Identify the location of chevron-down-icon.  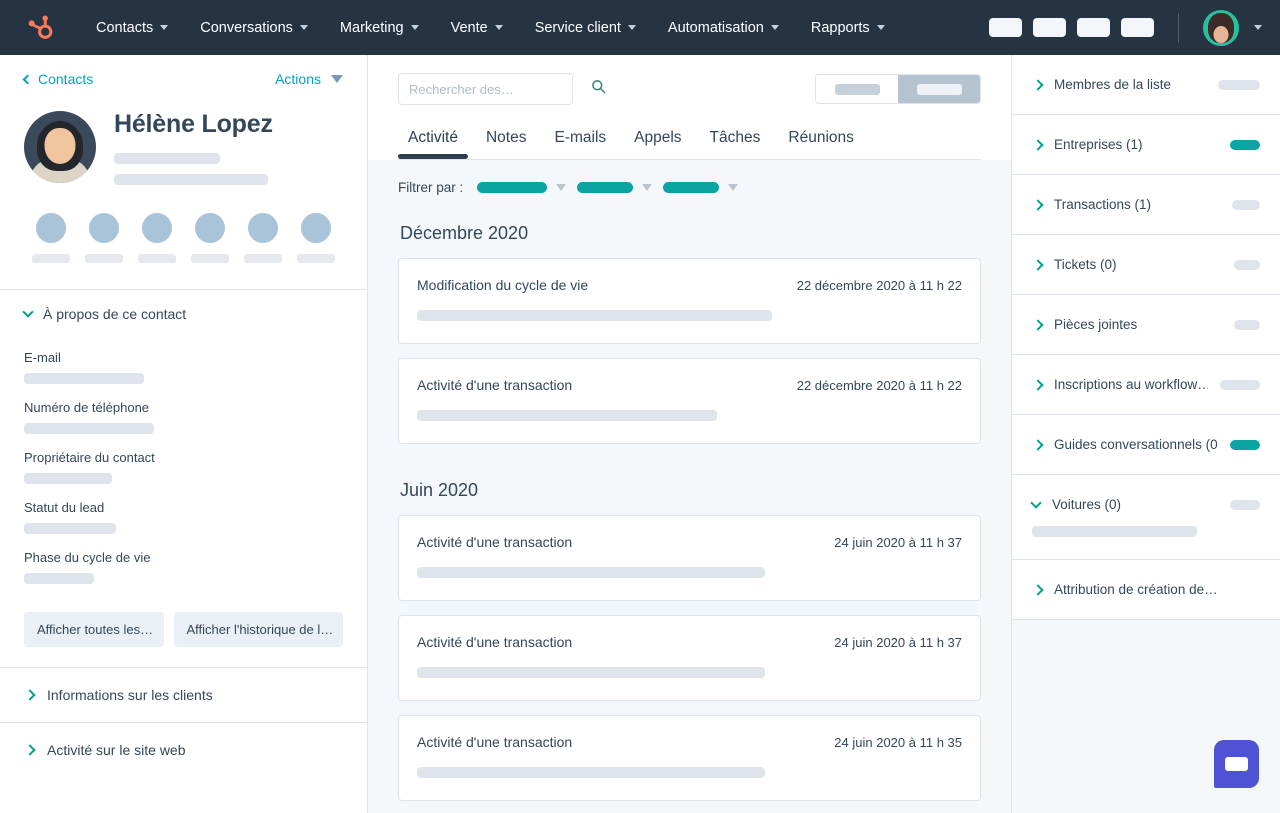
(1258, 27).